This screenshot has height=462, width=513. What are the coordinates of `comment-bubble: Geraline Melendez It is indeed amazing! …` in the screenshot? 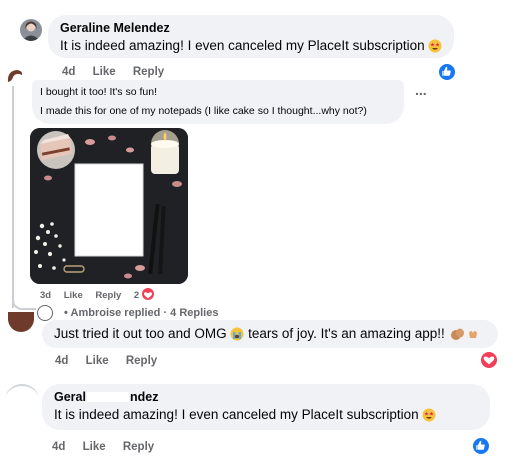 It's located at (251, 36).